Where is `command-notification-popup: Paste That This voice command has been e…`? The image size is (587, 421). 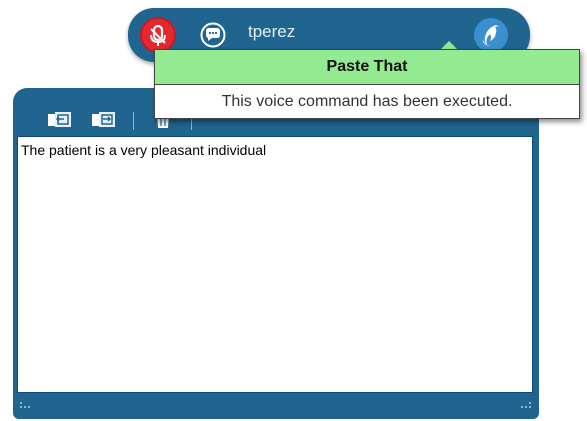 command-notification-popup: Paste That This voice command has been e… is located at coordinates (367, 84).